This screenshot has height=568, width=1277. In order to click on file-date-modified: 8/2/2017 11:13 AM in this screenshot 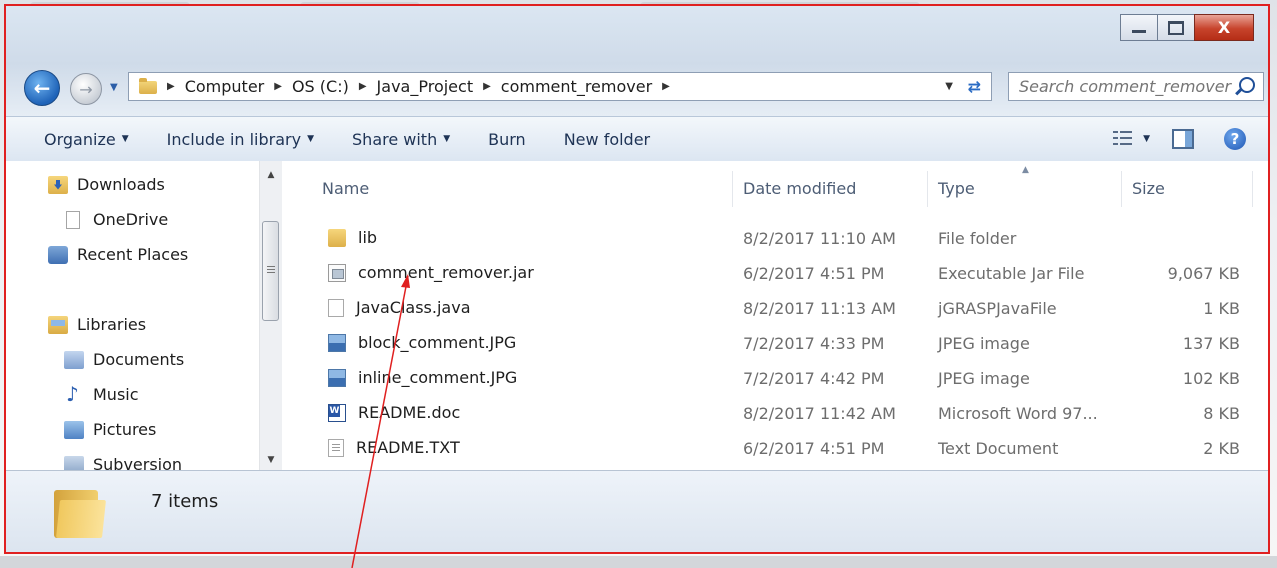, I will do `click(819, 308)`.